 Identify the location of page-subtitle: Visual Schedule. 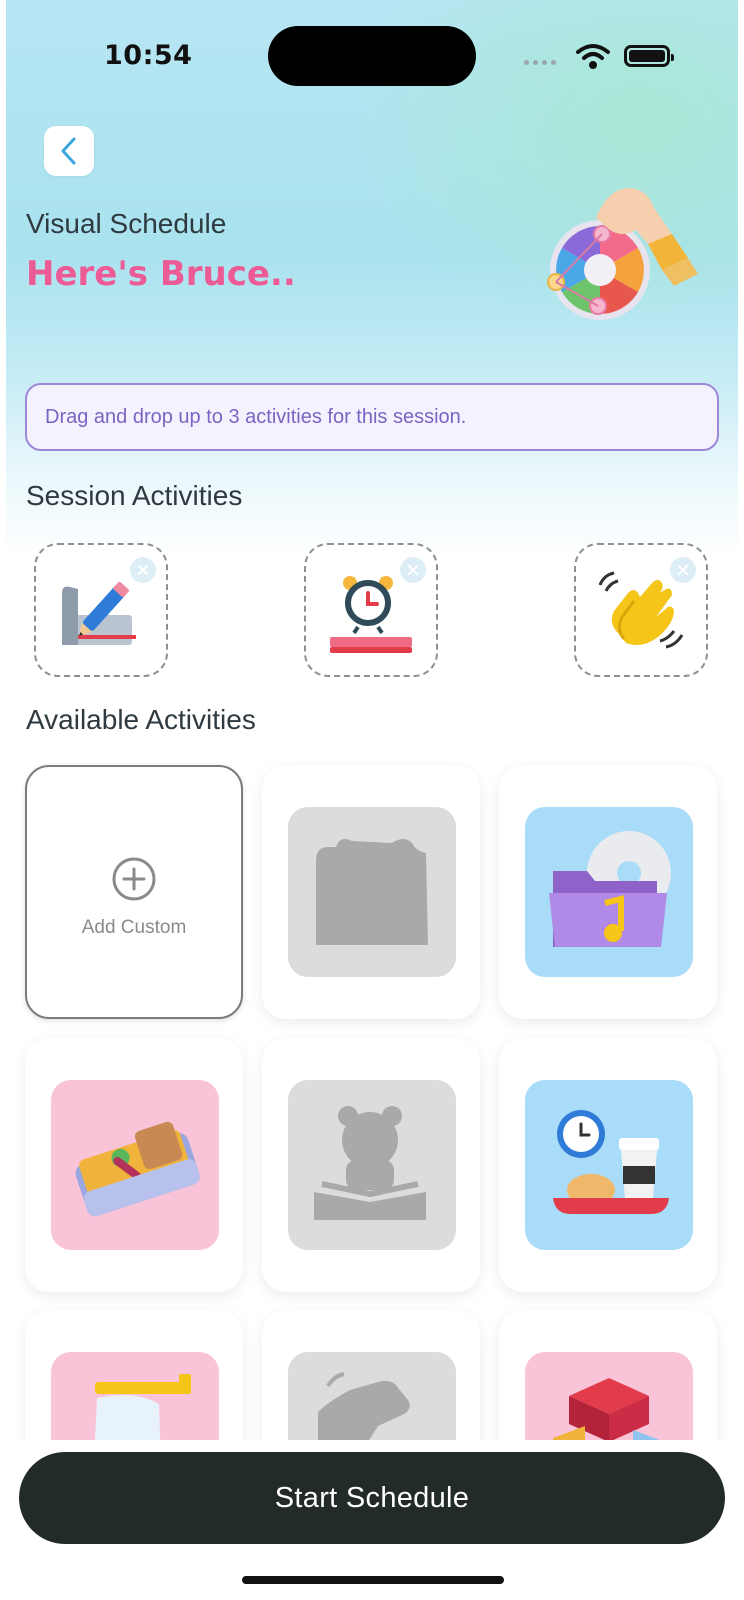
(126, 223).